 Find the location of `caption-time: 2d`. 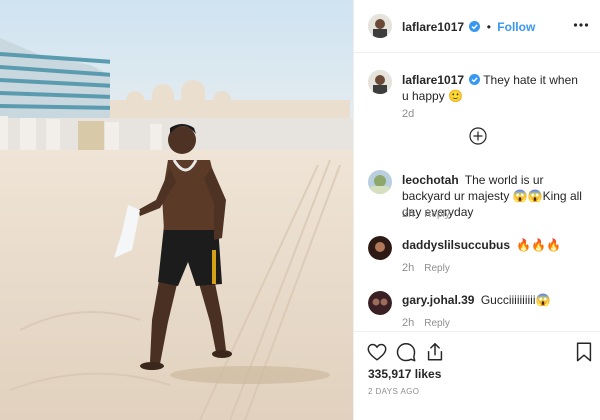

caption-time: 2d is located at coordinates (408, 114).